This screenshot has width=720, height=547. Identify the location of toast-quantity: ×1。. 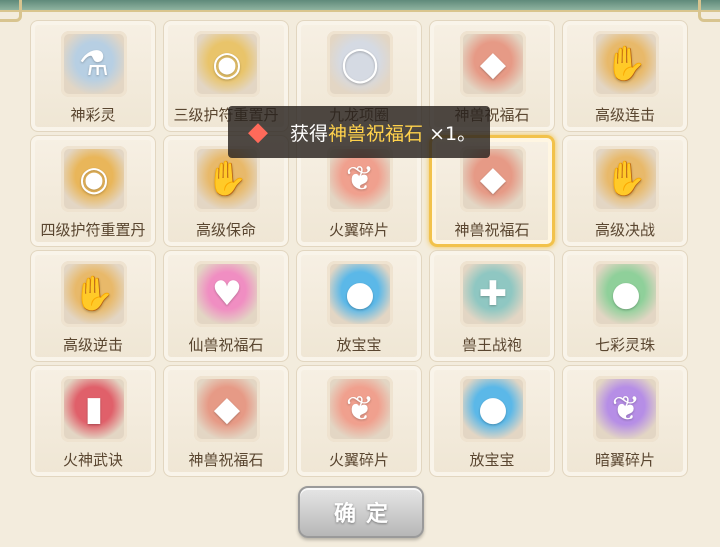
(450, 133).